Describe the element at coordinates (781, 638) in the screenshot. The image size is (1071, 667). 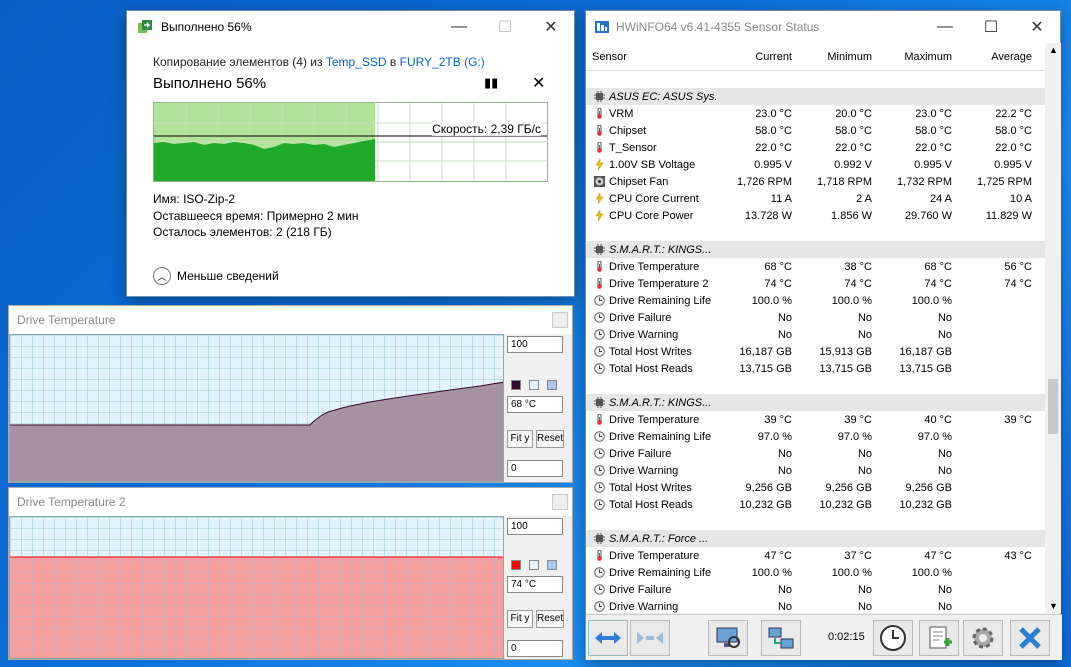
I see `network-button` at that location.